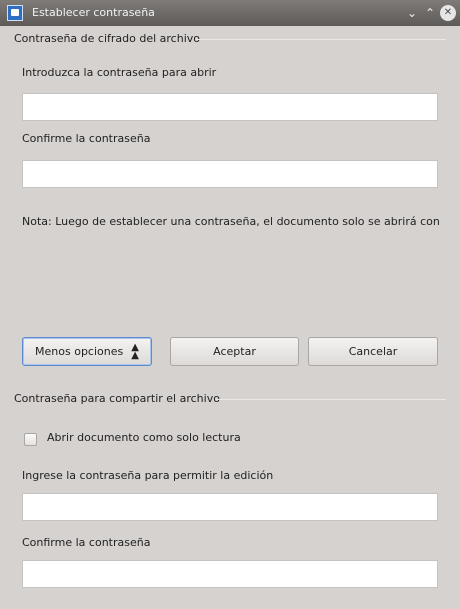  What do you see at coordinates (86, 542) in the screenshot?
I see `confirm-edit-password-label: Confirme la contraseña` at bounding box center [86, 542].